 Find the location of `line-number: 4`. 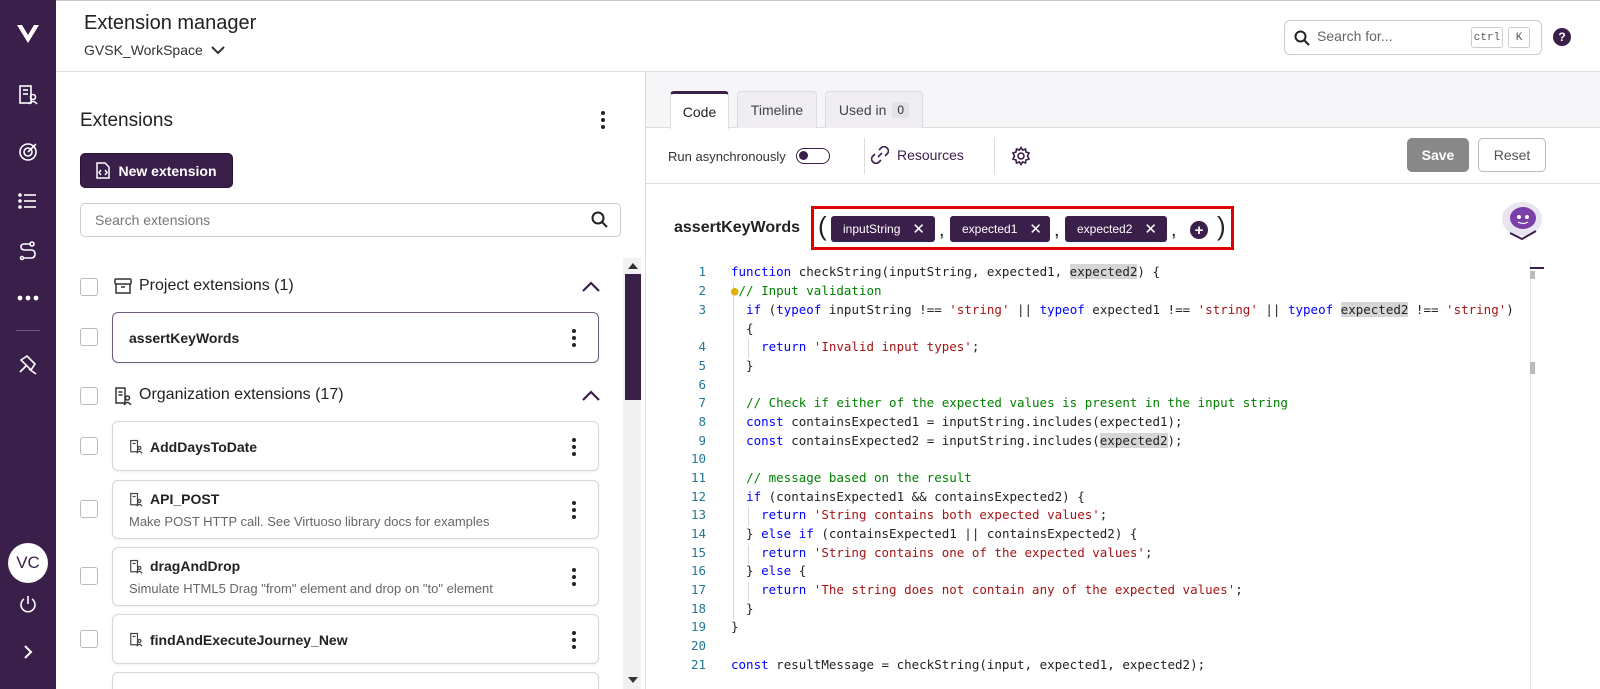

line-number: 4 is located at coordinates (702, 346).